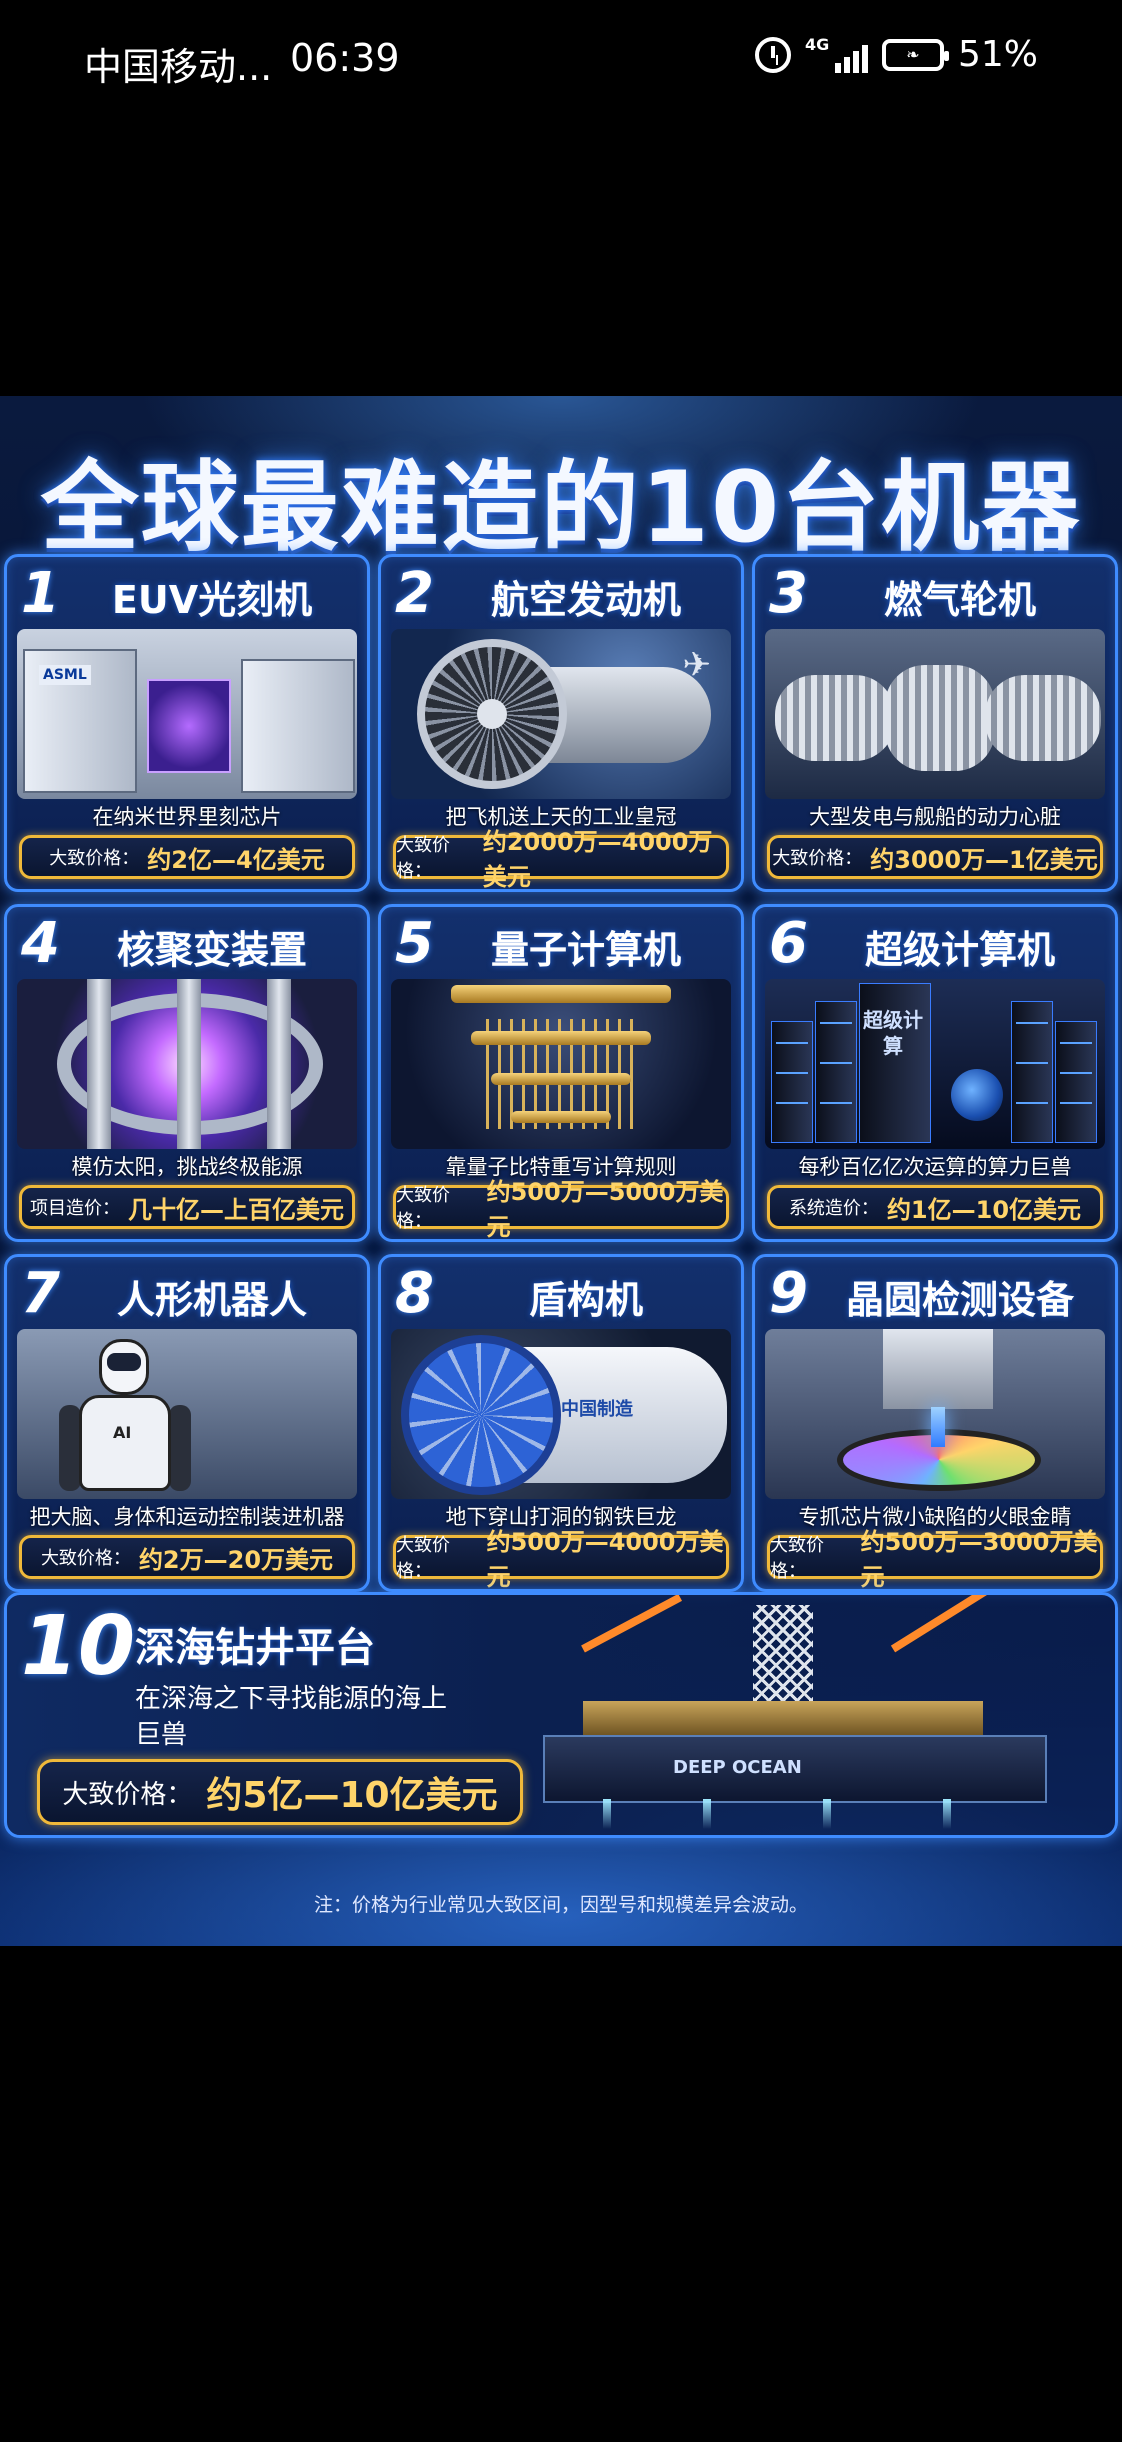 The image size is (1122, 2442). Describe the element at coordinates (977, 1095) in the screenshot. I see `globe-icon` at that location.